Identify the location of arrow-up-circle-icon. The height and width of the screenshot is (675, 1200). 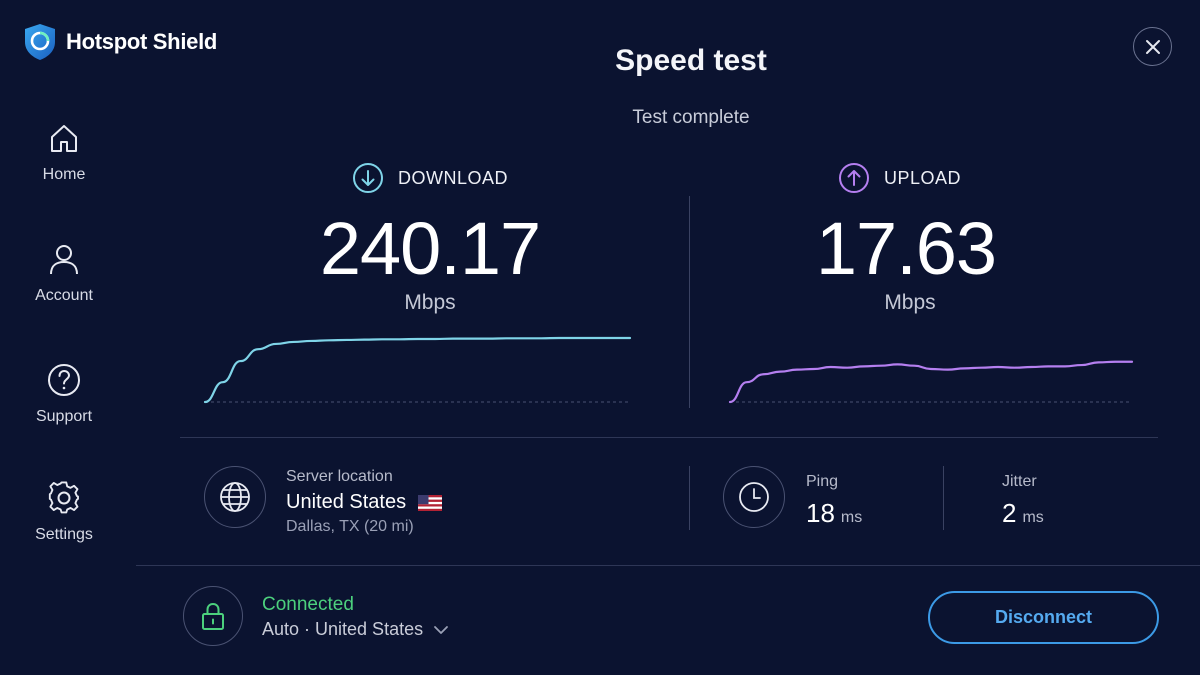
(854, 178).